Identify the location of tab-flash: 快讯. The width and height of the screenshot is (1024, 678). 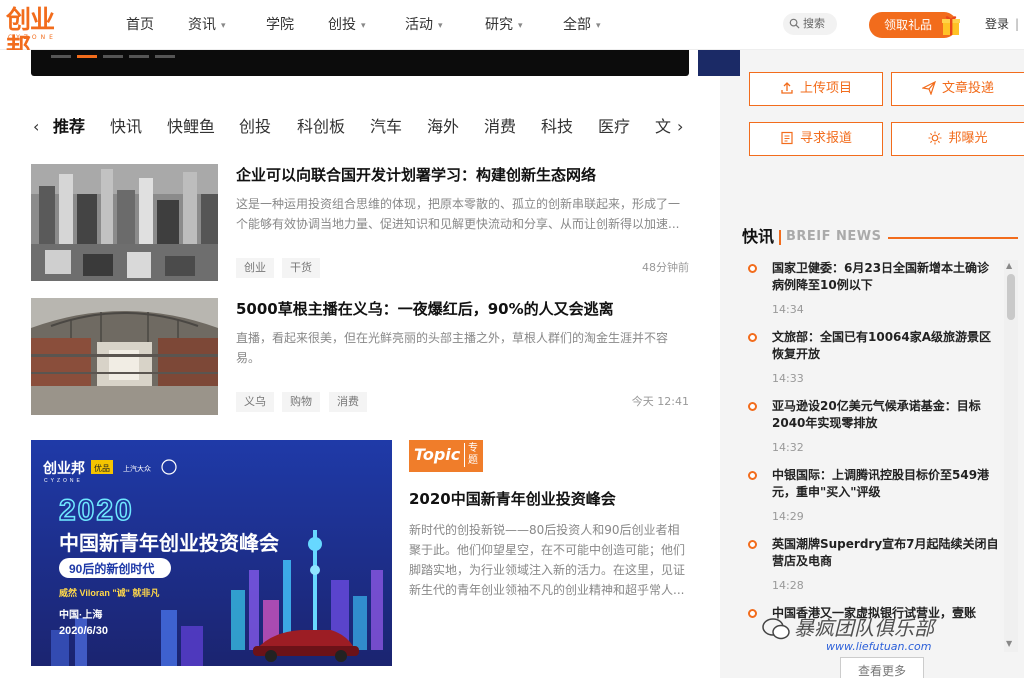
(126, 127).